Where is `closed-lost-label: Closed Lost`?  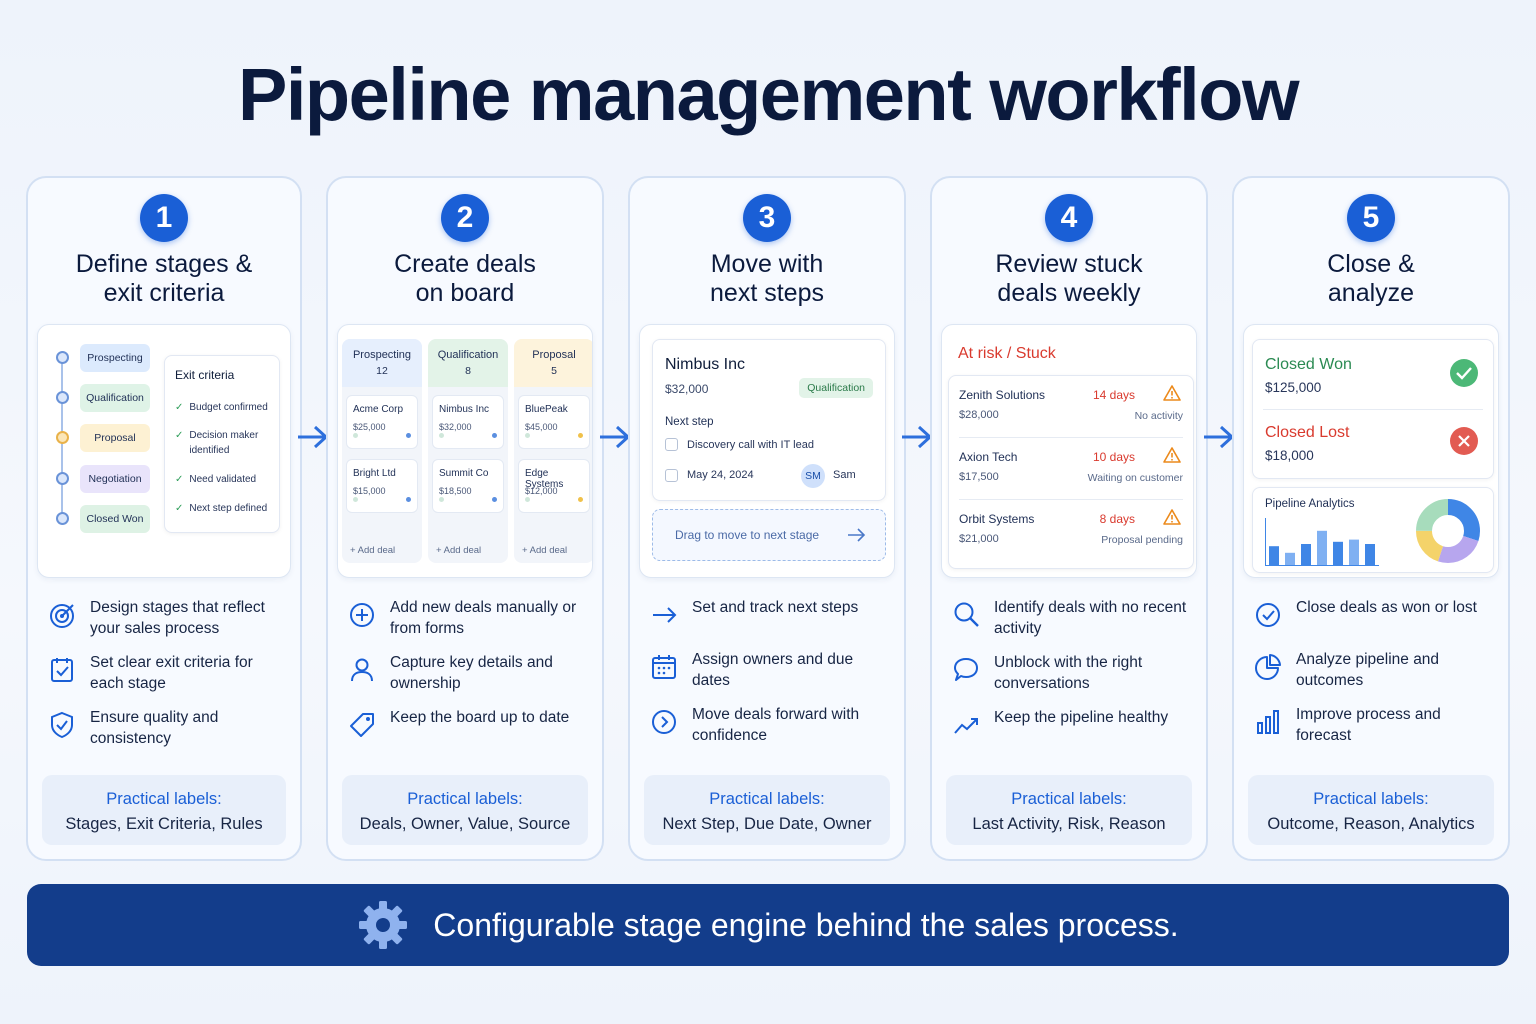 closed-lost-label: Closed Lost is located at coordinates (1307, 432).